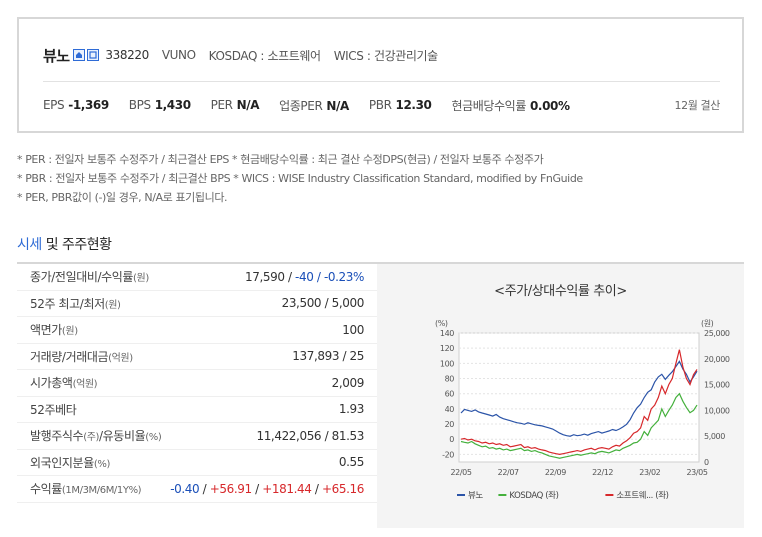 The height and width of the screenshot is (537, 762). Describe the element at coordinates (642, 495) in the screenshot. I see `legend-label: 소프트웨... (좌)` at that location.